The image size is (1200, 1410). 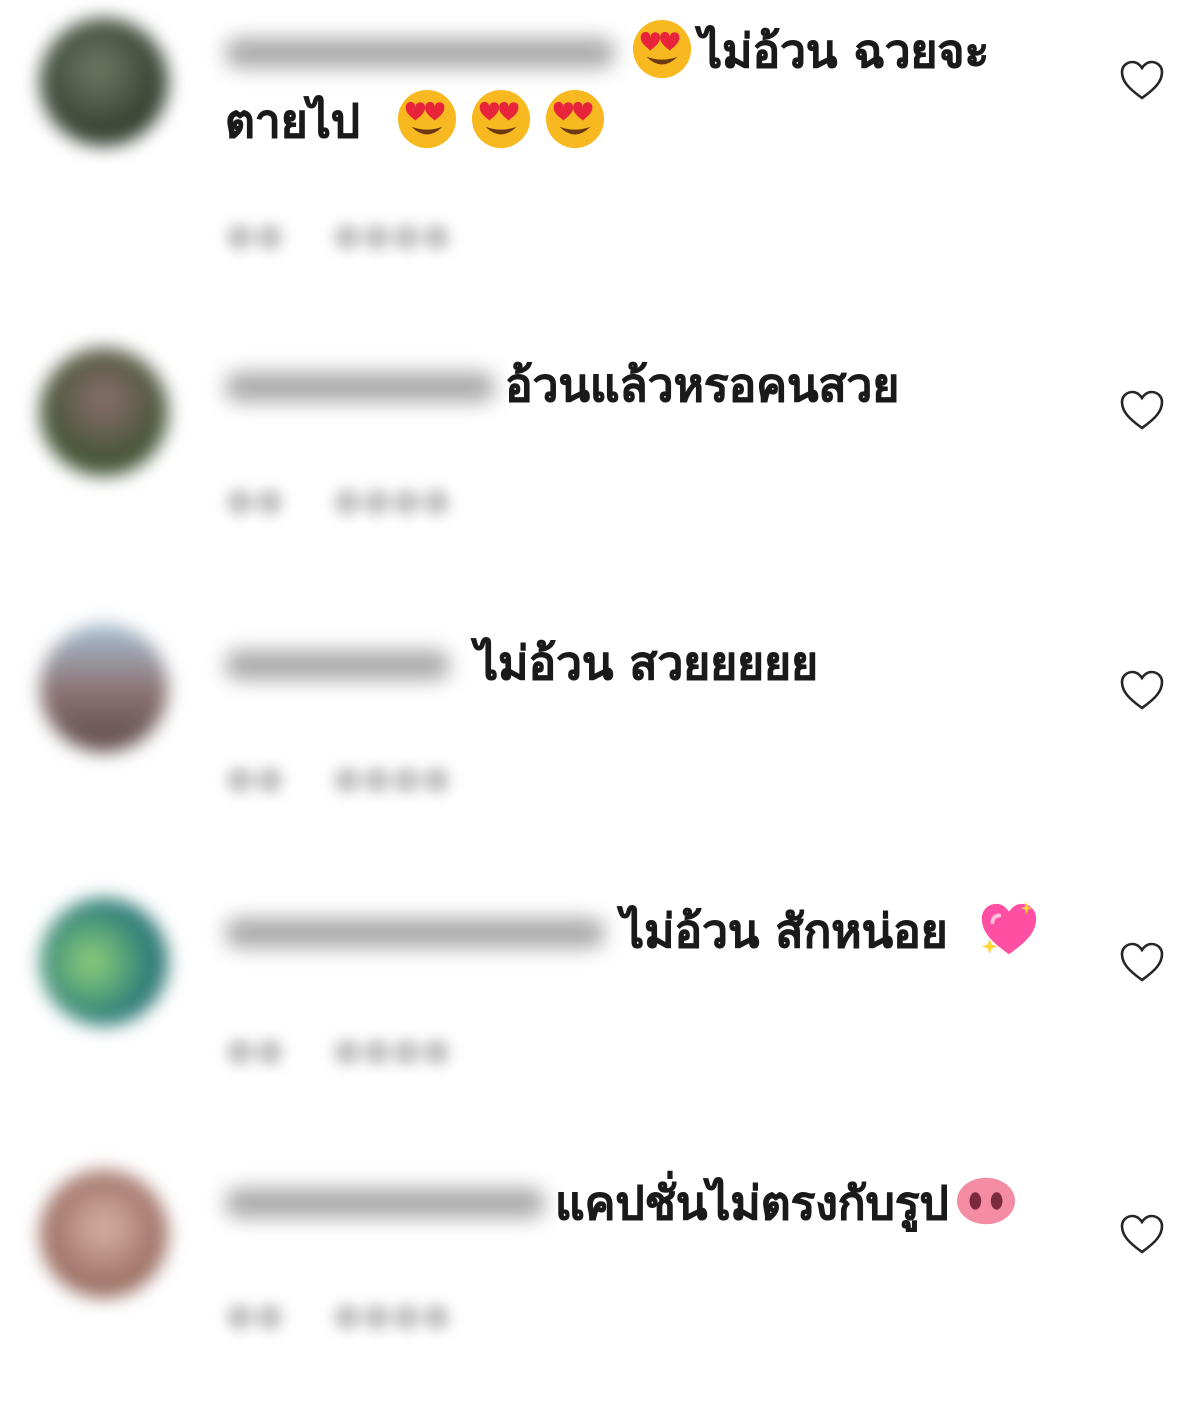 What do you see at coordinates (647, 663) in the screenshot?
I see `comment-text-line1: ไม่อ้วน สวยยยยย` at bounding box center [647, 663].